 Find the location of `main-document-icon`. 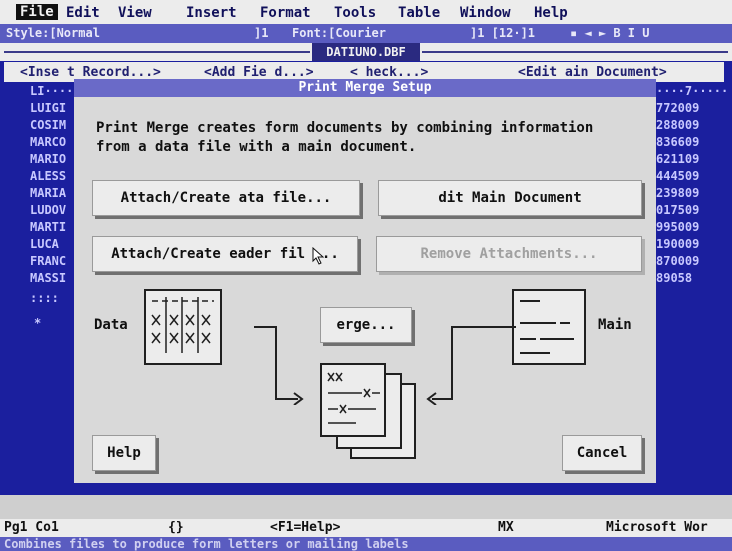

main-document-icon is located at coordinates (549, 327).